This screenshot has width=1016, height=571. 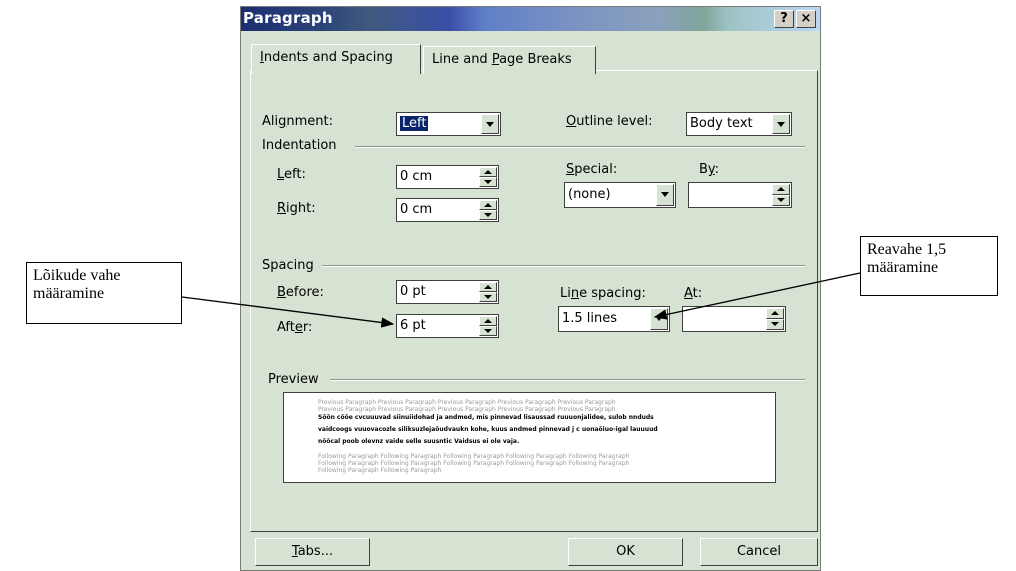 I want to click on left-annotation-arrow, so click(x=288, y=312).